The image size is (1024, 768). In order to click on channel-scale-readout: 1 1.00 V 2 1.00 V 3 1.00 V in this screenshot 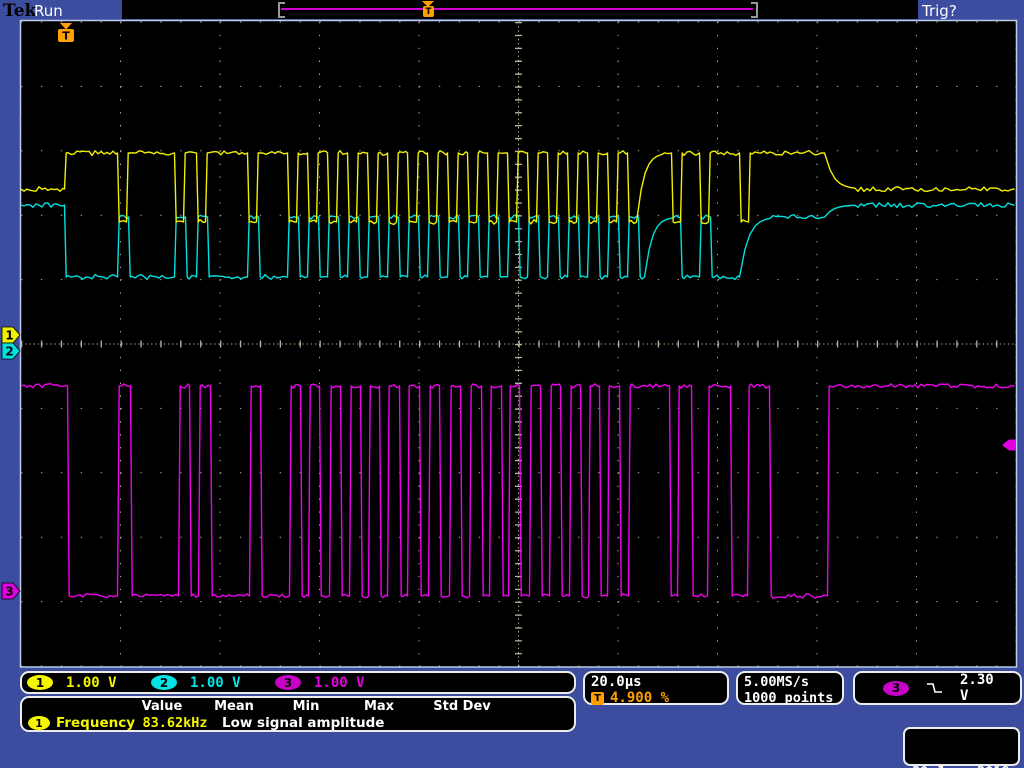, I will do `click(298, 682)`.